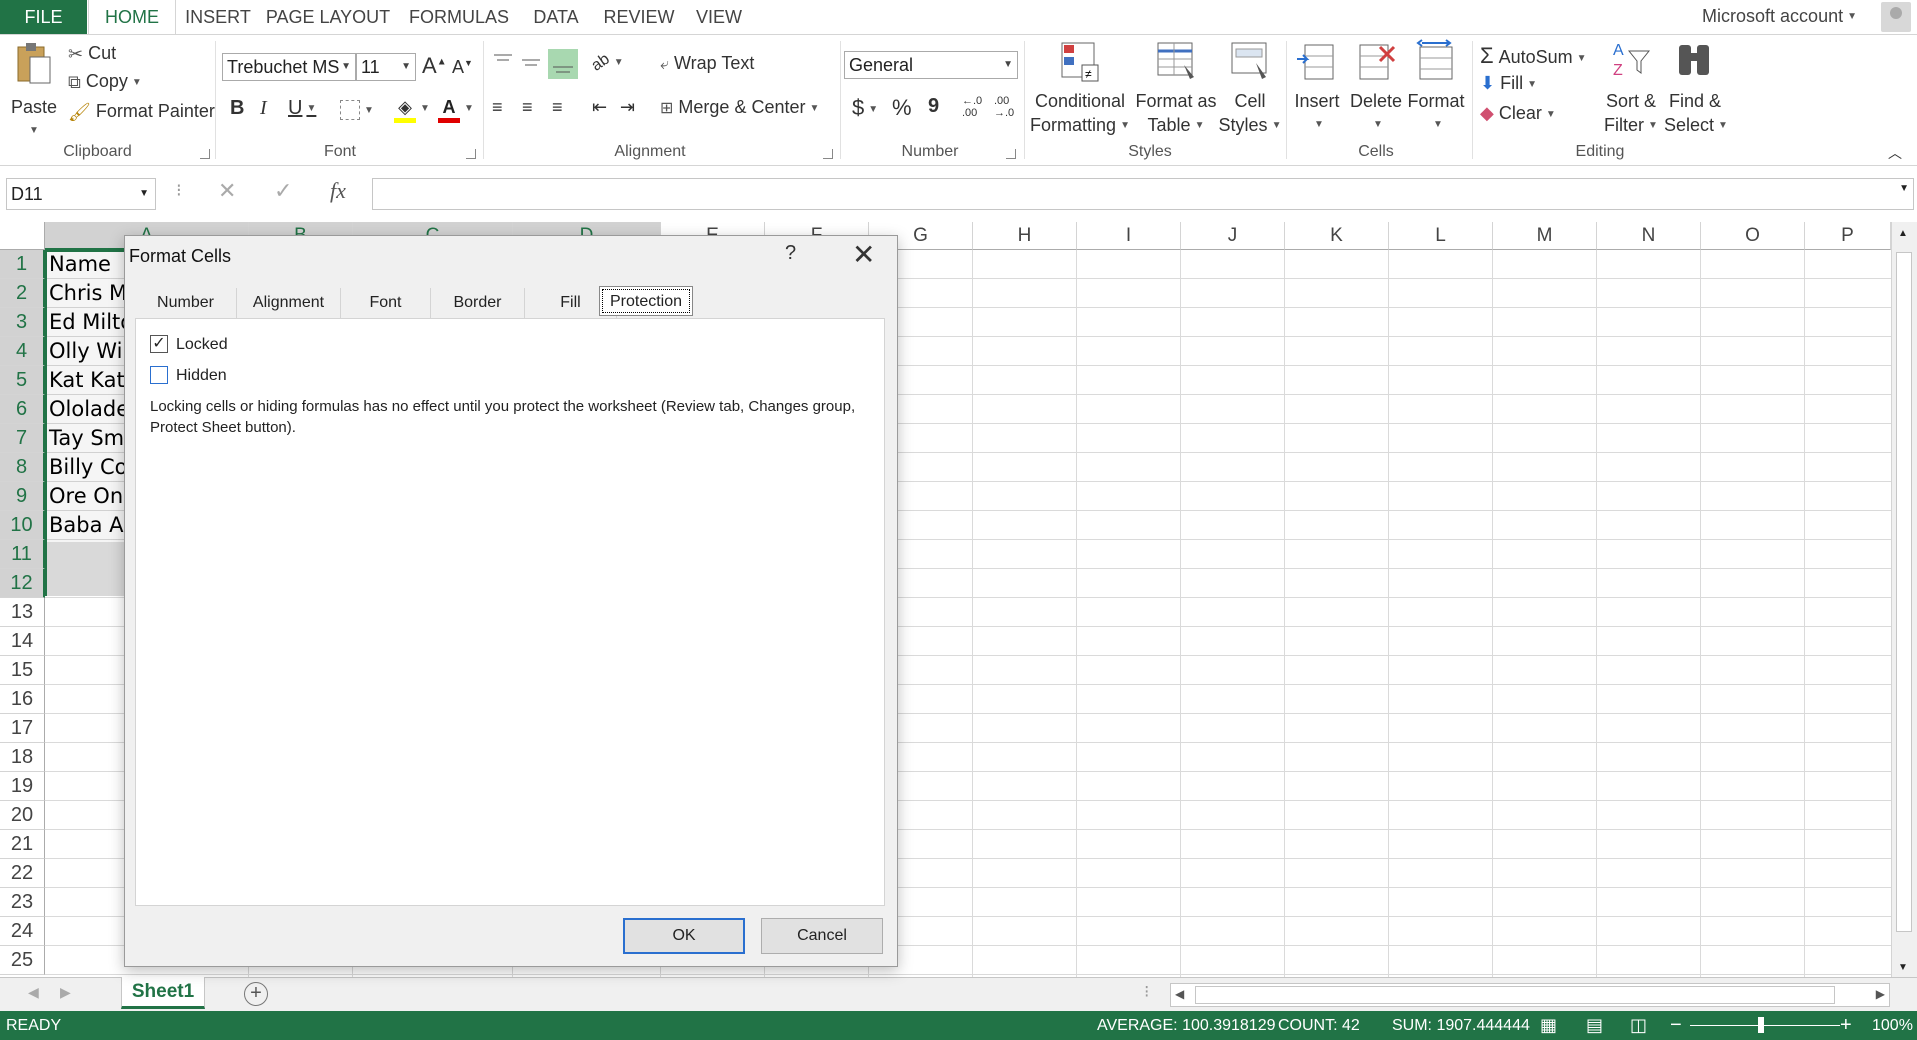 This screenshot has height=1040, width=1917. I want to click on hidden-checkbox, so click(159, 375).